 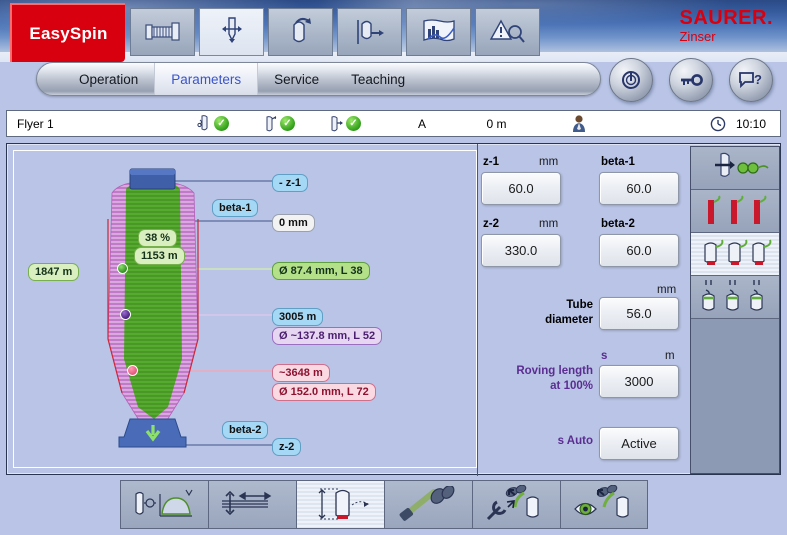 I want to click on label-remaining: 1847 m, so click(x=54, y=272).